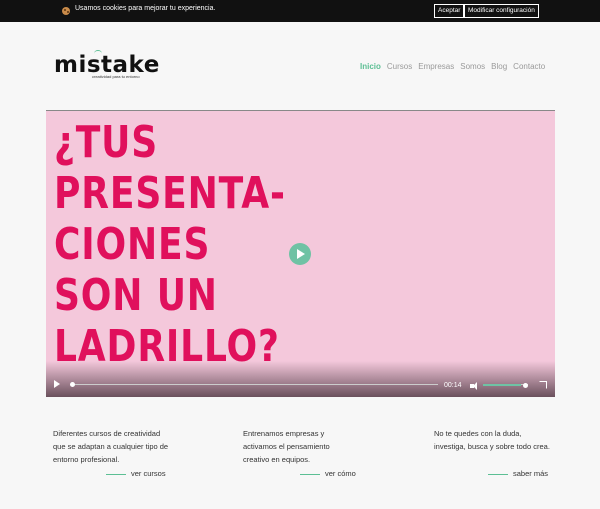 This screenshot has width=600, height=509. I want to click on nav-item-cursos: Cursos, so click(399, 66).